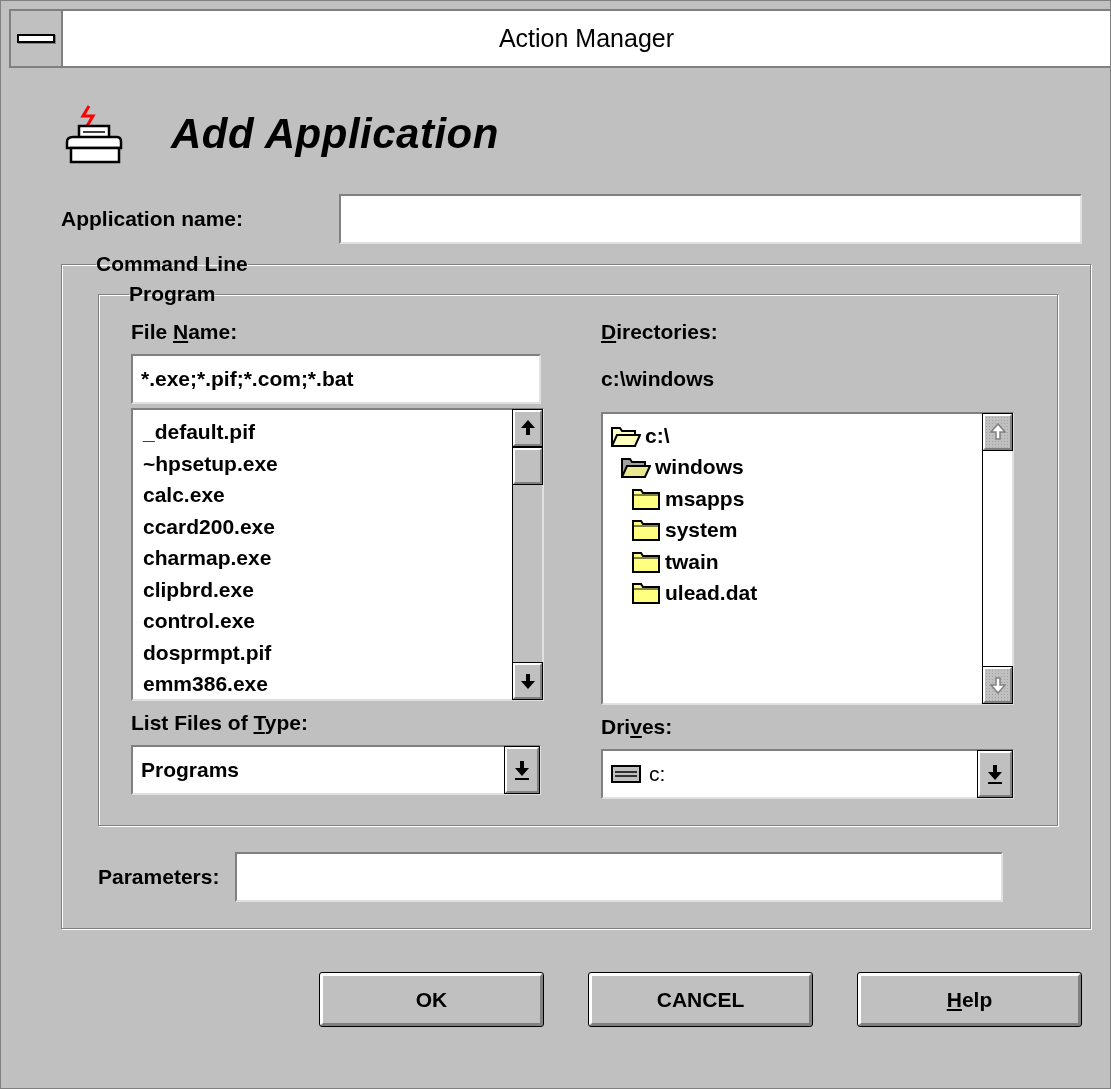 The height and width of the screenshot is (1089, 1111). Describe the element at coordinates (431, 999) in the screenshot. I see `dialog-button: OK` at that location.